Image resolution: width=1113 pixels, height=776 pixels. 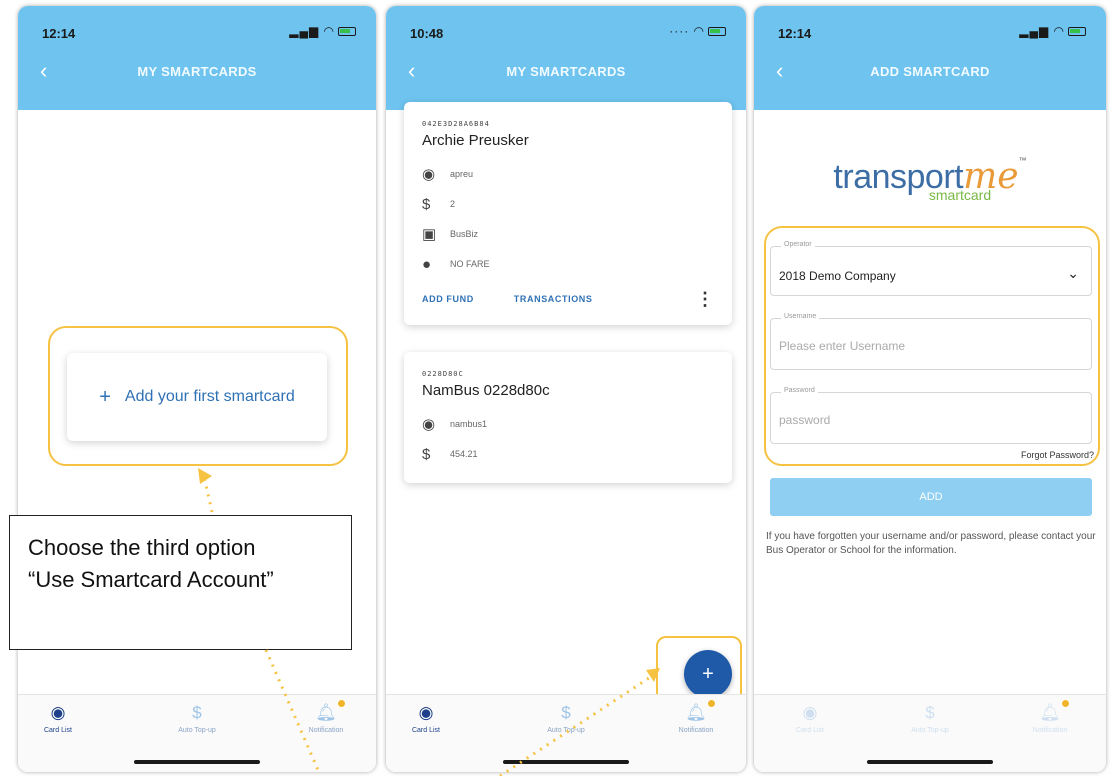 I want to click on status-time: 10:48, so click(x=427, y=33).